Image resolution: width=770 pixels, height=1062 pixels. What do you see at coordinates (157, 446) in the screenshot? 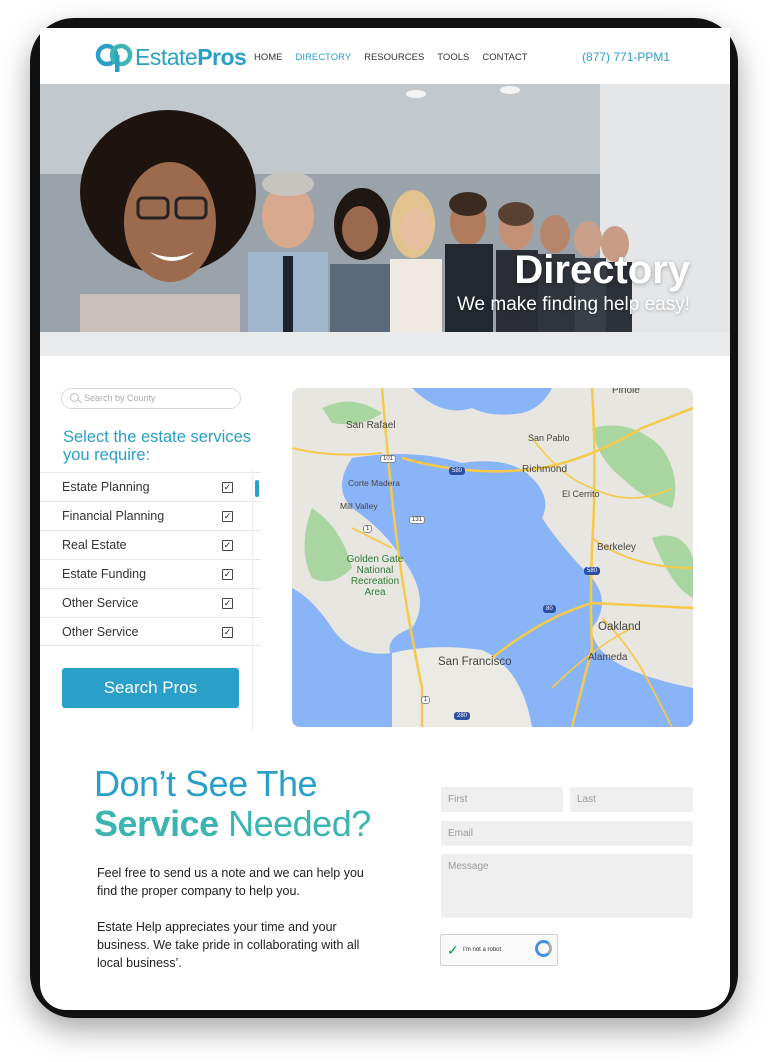
I see `services-heading: Select the estate services you require:` at bounding box center [157, 446].